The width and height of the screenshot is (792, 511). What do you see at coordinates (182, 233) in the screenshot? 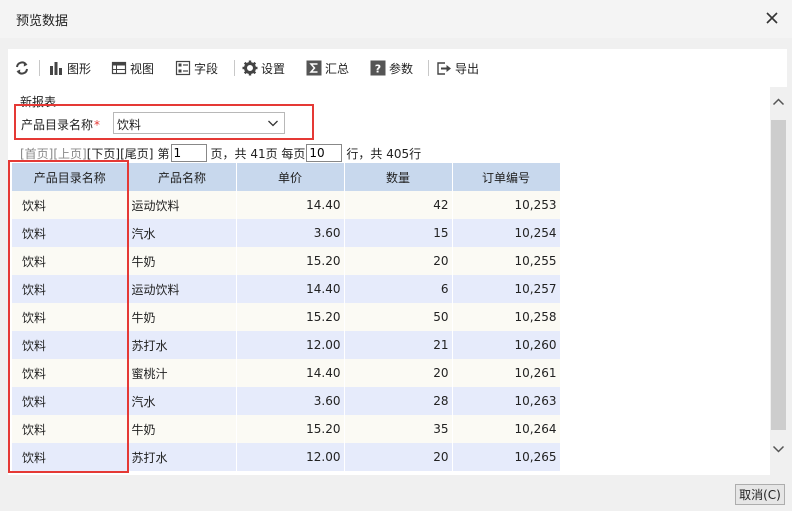
I see `cell-product: 汽水` at bounding box center [182, 233].